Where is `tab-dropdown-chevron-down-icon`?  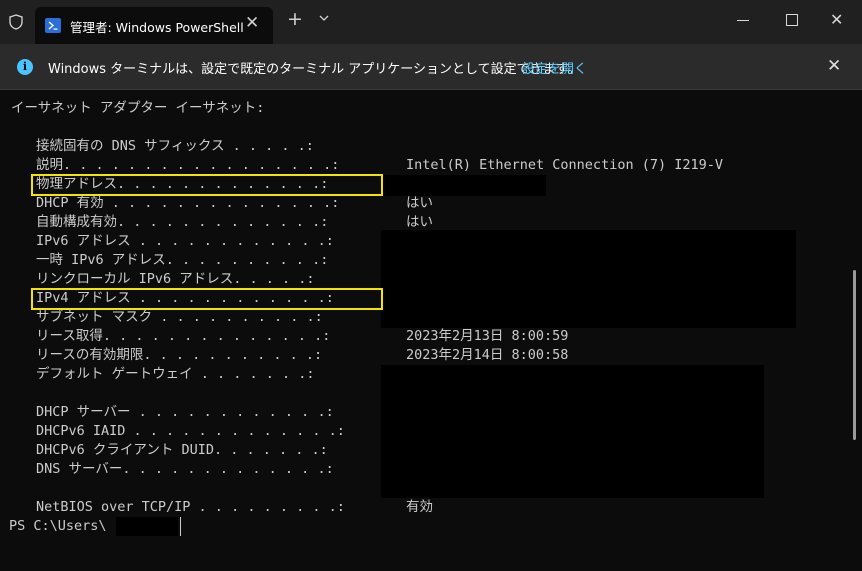 tab-dropdown-chevron-down-icon is located at coordinates (324, 18).